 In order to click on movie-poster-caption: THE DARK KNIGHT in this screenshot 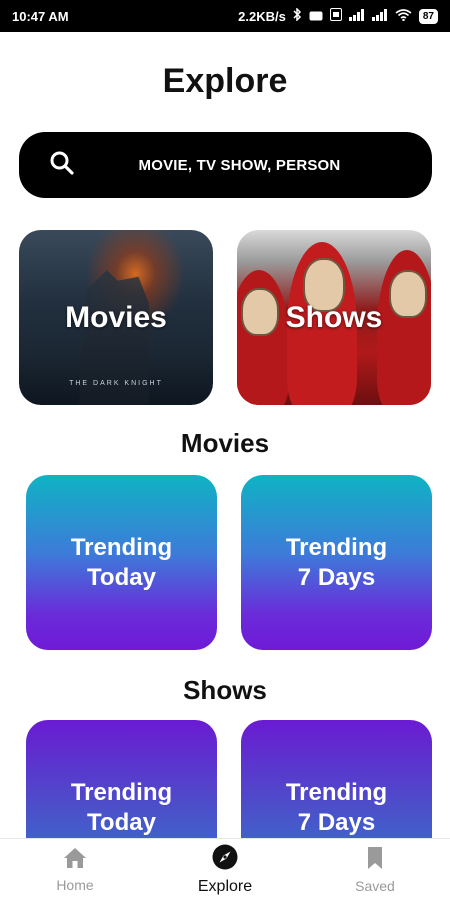, I will do `click(116, 383)`.